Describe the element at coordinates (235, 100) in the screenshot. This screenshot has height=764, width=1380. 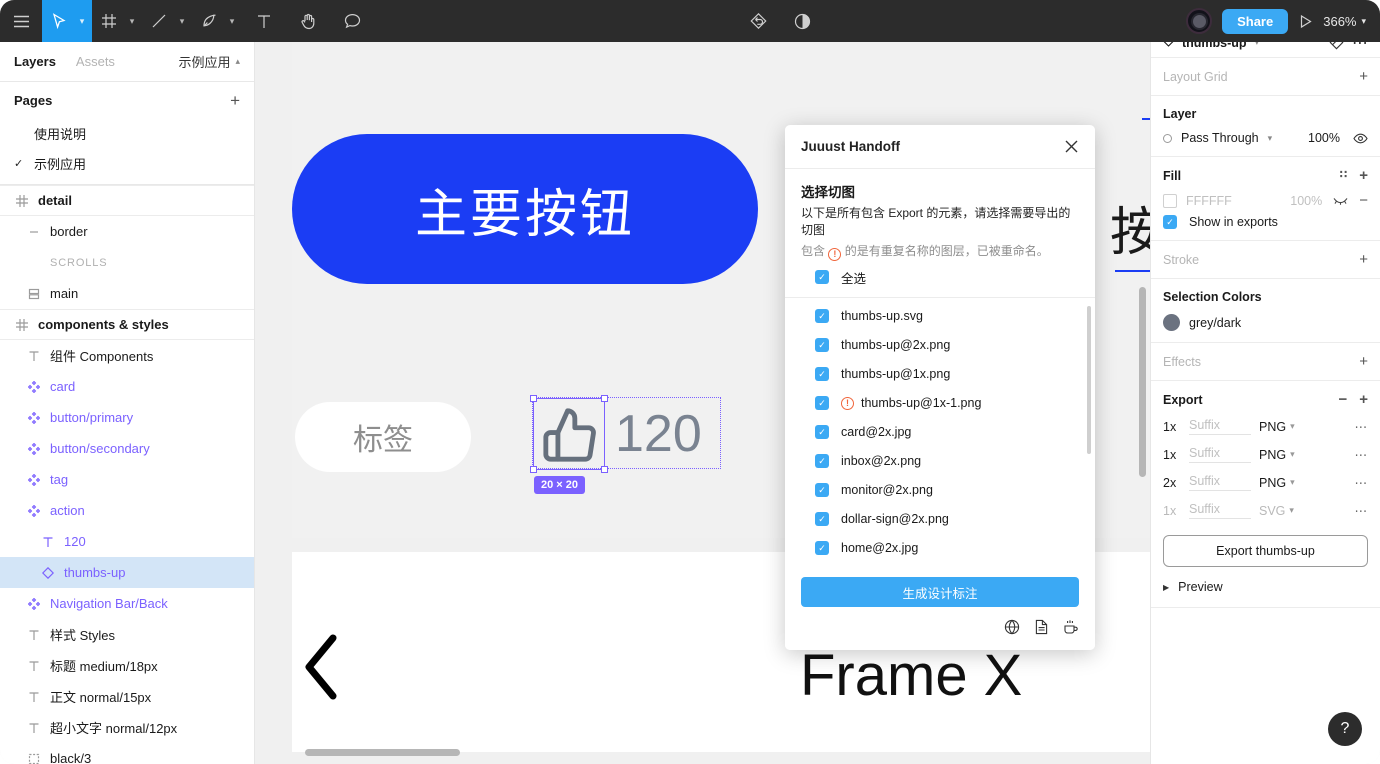
I see `add-page-icon: +` at that location.